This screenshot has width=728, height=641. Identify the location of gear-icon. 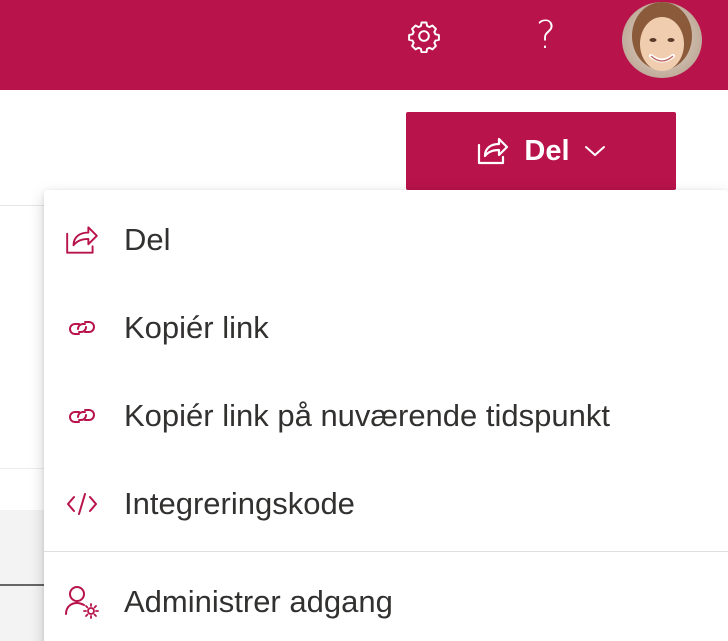
(424, 37).